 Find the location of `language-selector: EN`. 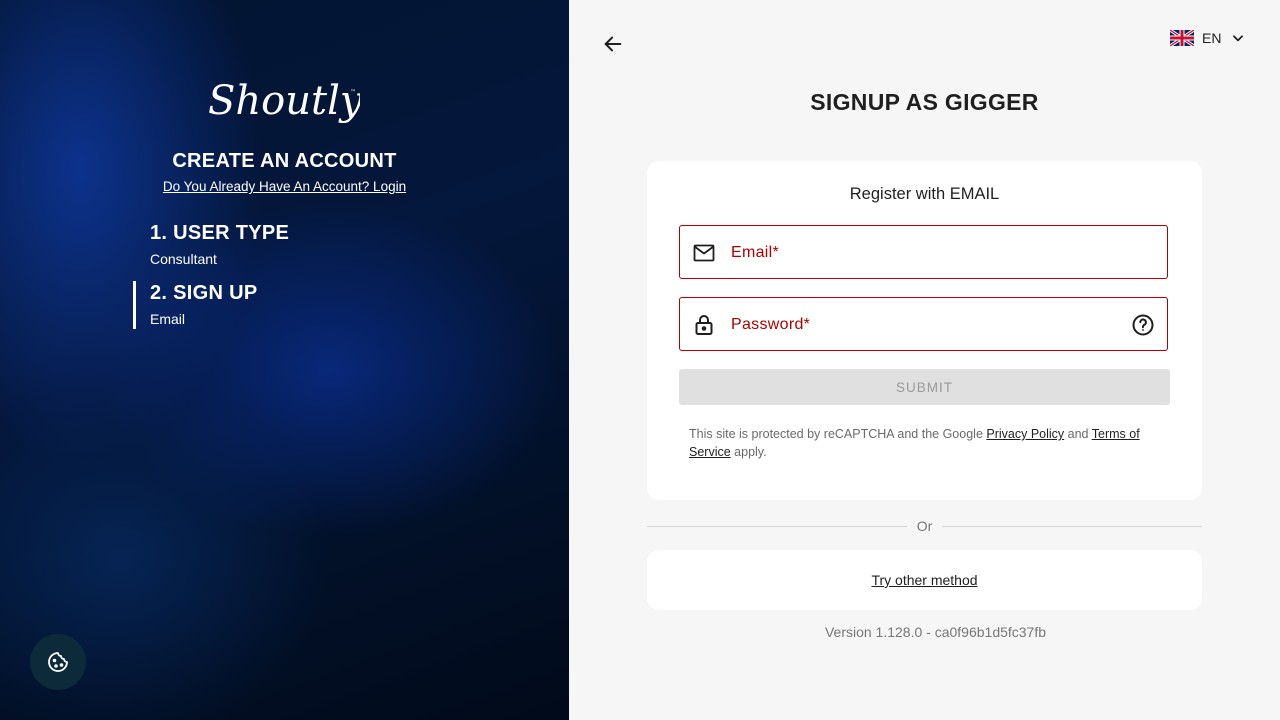

language-selector: EN is located at coordinates (1207, 38).